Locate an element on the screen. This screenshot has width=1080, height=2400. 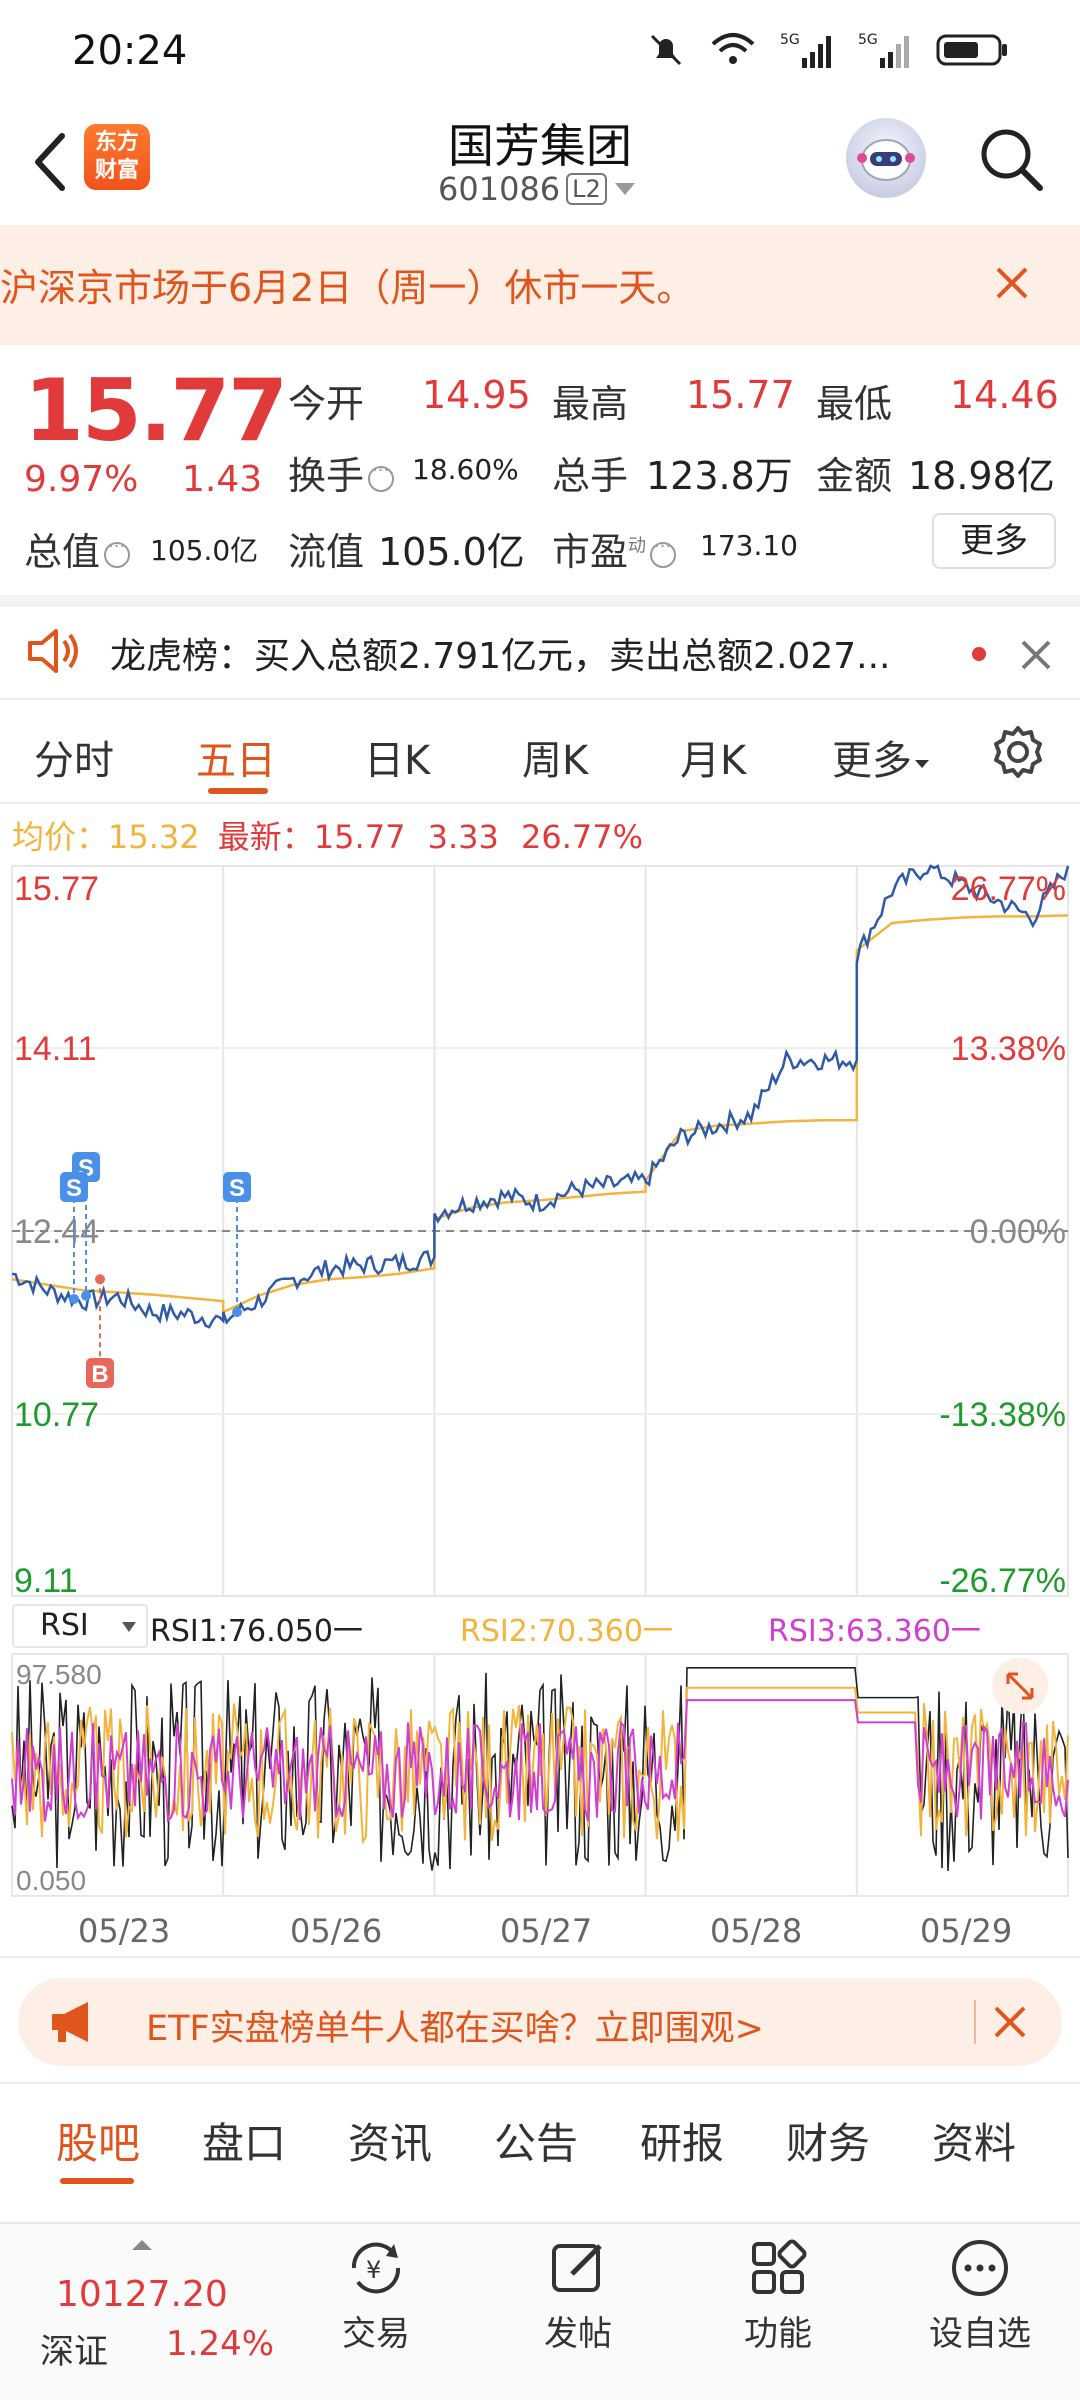
nav-functions-label: 功能 is located at coordinates (778, 2334).